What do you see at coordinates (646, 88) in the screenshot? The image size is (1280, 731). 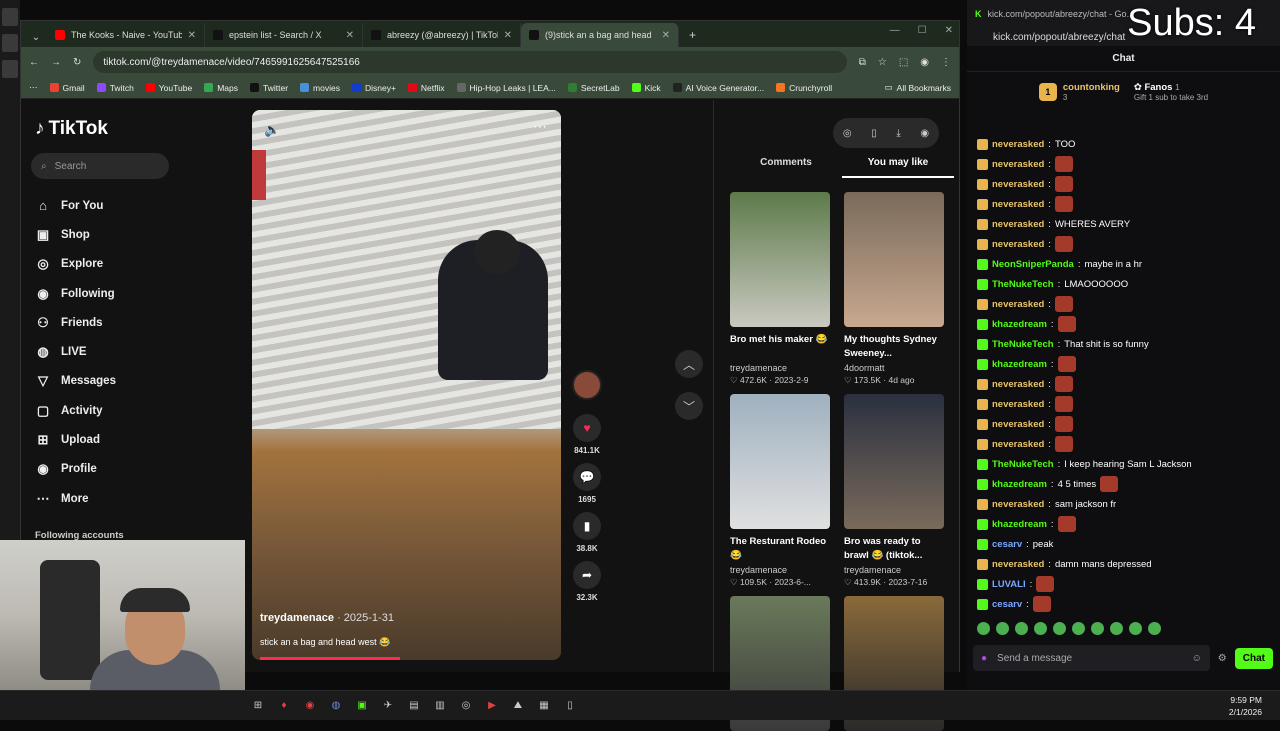 I see `bookmark: Kick` at bounding box center [646, 88].